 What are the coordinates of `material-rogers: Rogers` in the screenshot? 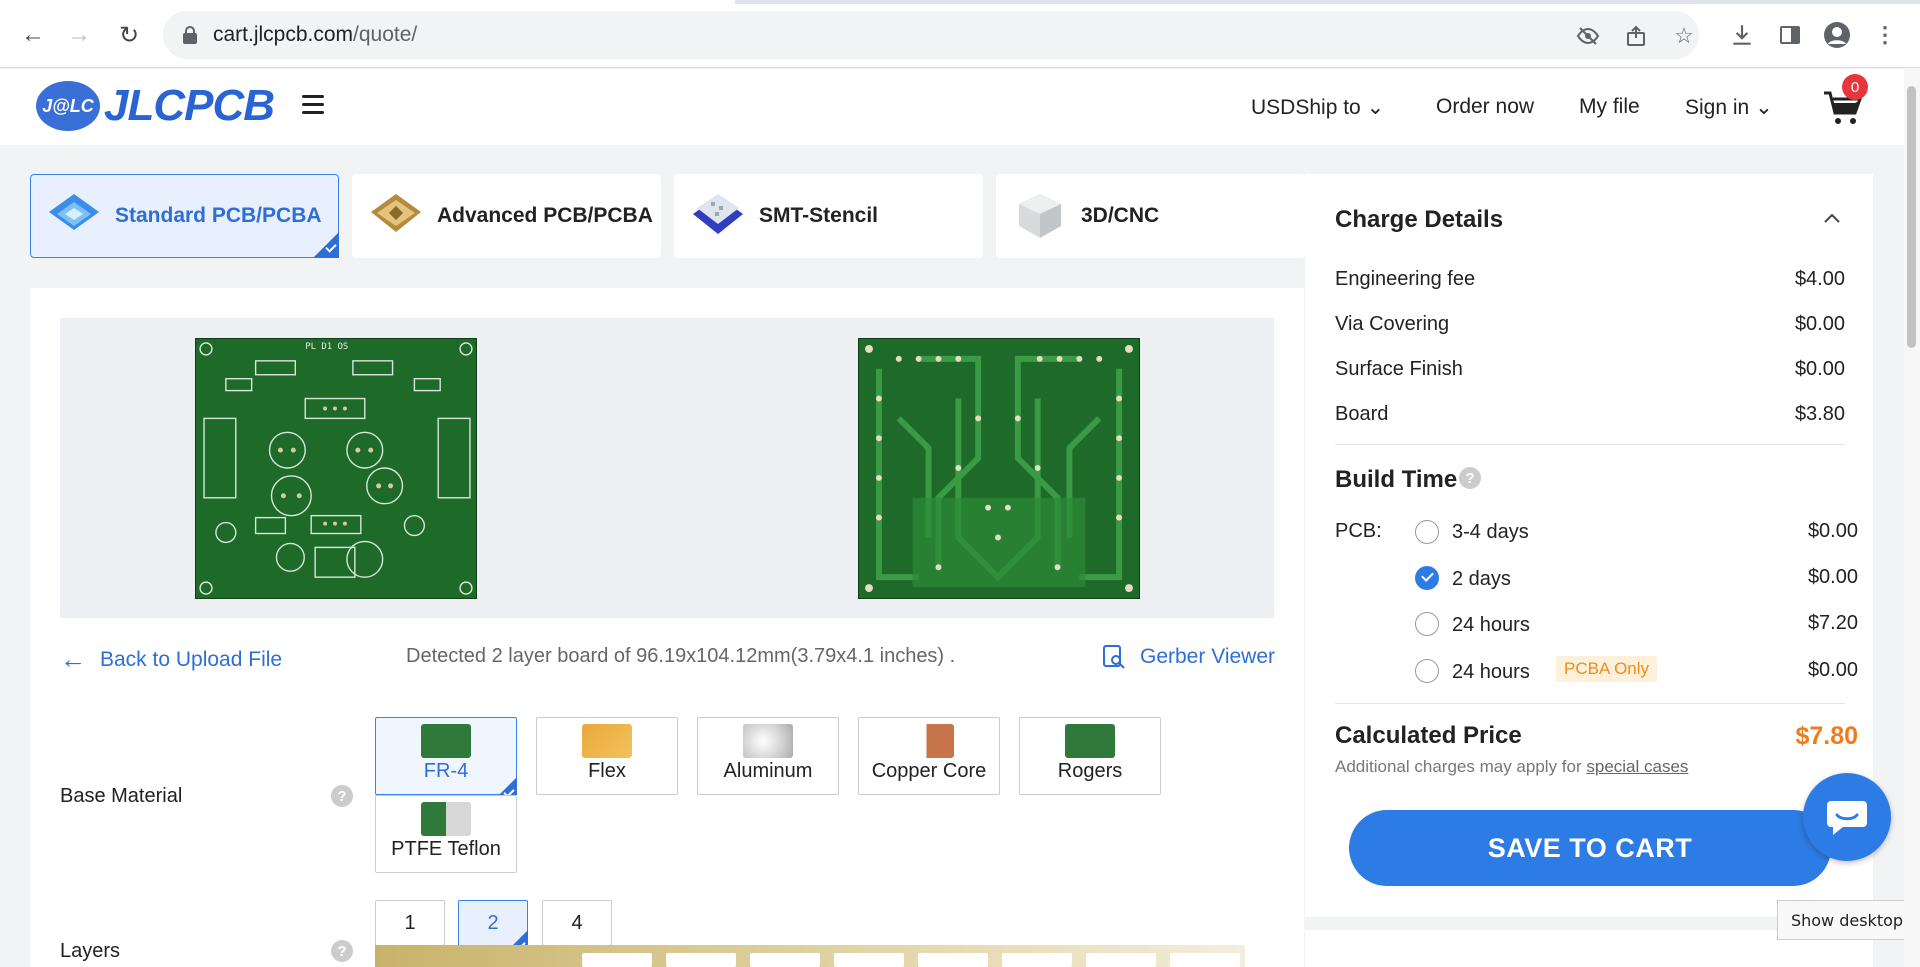 It's located at (1090, 756).